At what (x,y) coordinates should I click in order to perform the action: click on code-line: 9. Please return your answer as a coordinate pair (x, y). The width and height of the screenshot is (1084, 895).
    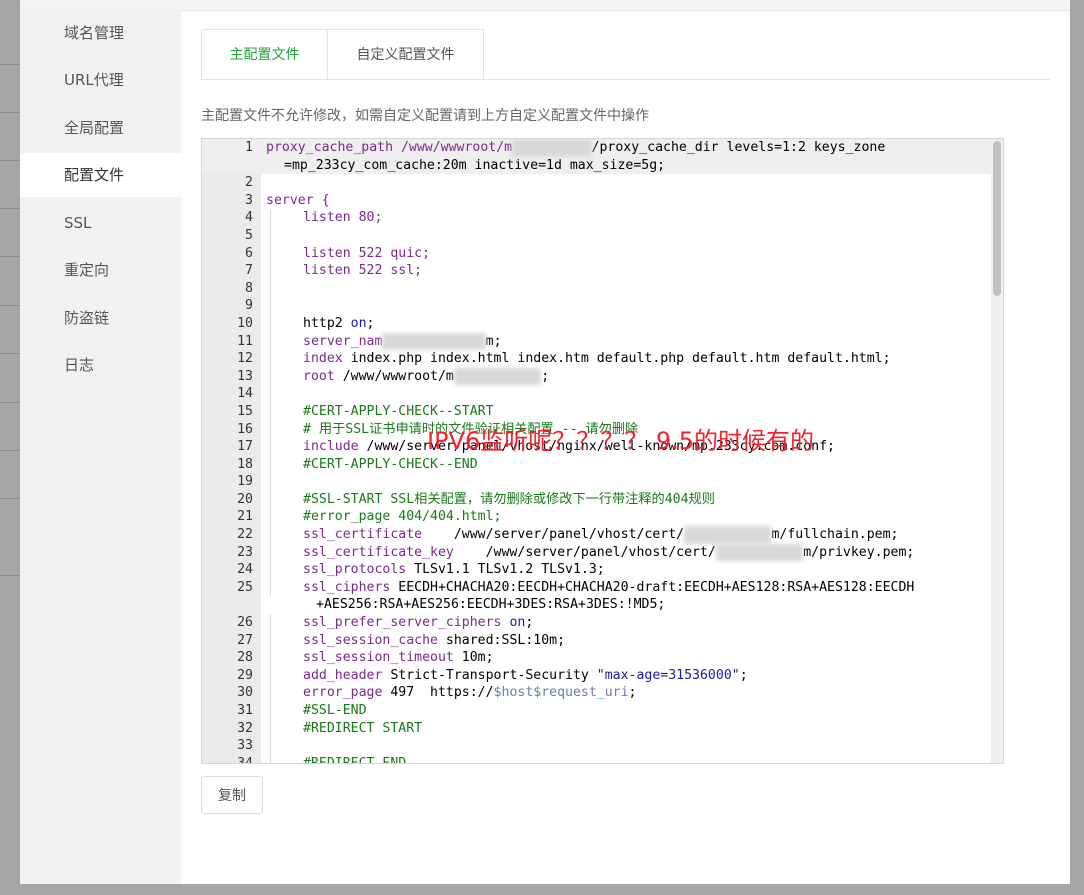
    Looking at the image, I should click on (596, 306).